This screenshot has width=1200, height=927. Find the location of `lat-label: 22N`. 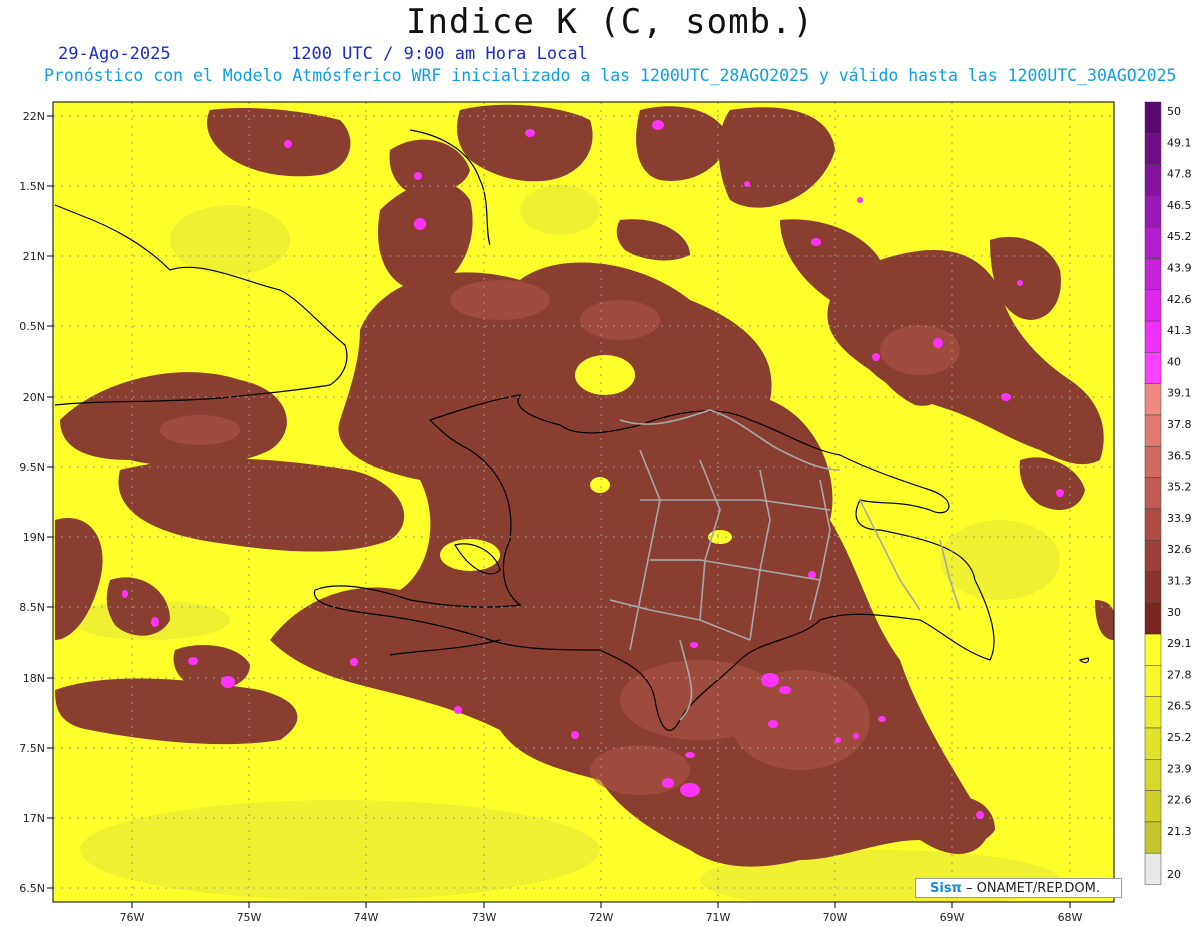

lat-label: 22N is located at coordinates (34, 116).